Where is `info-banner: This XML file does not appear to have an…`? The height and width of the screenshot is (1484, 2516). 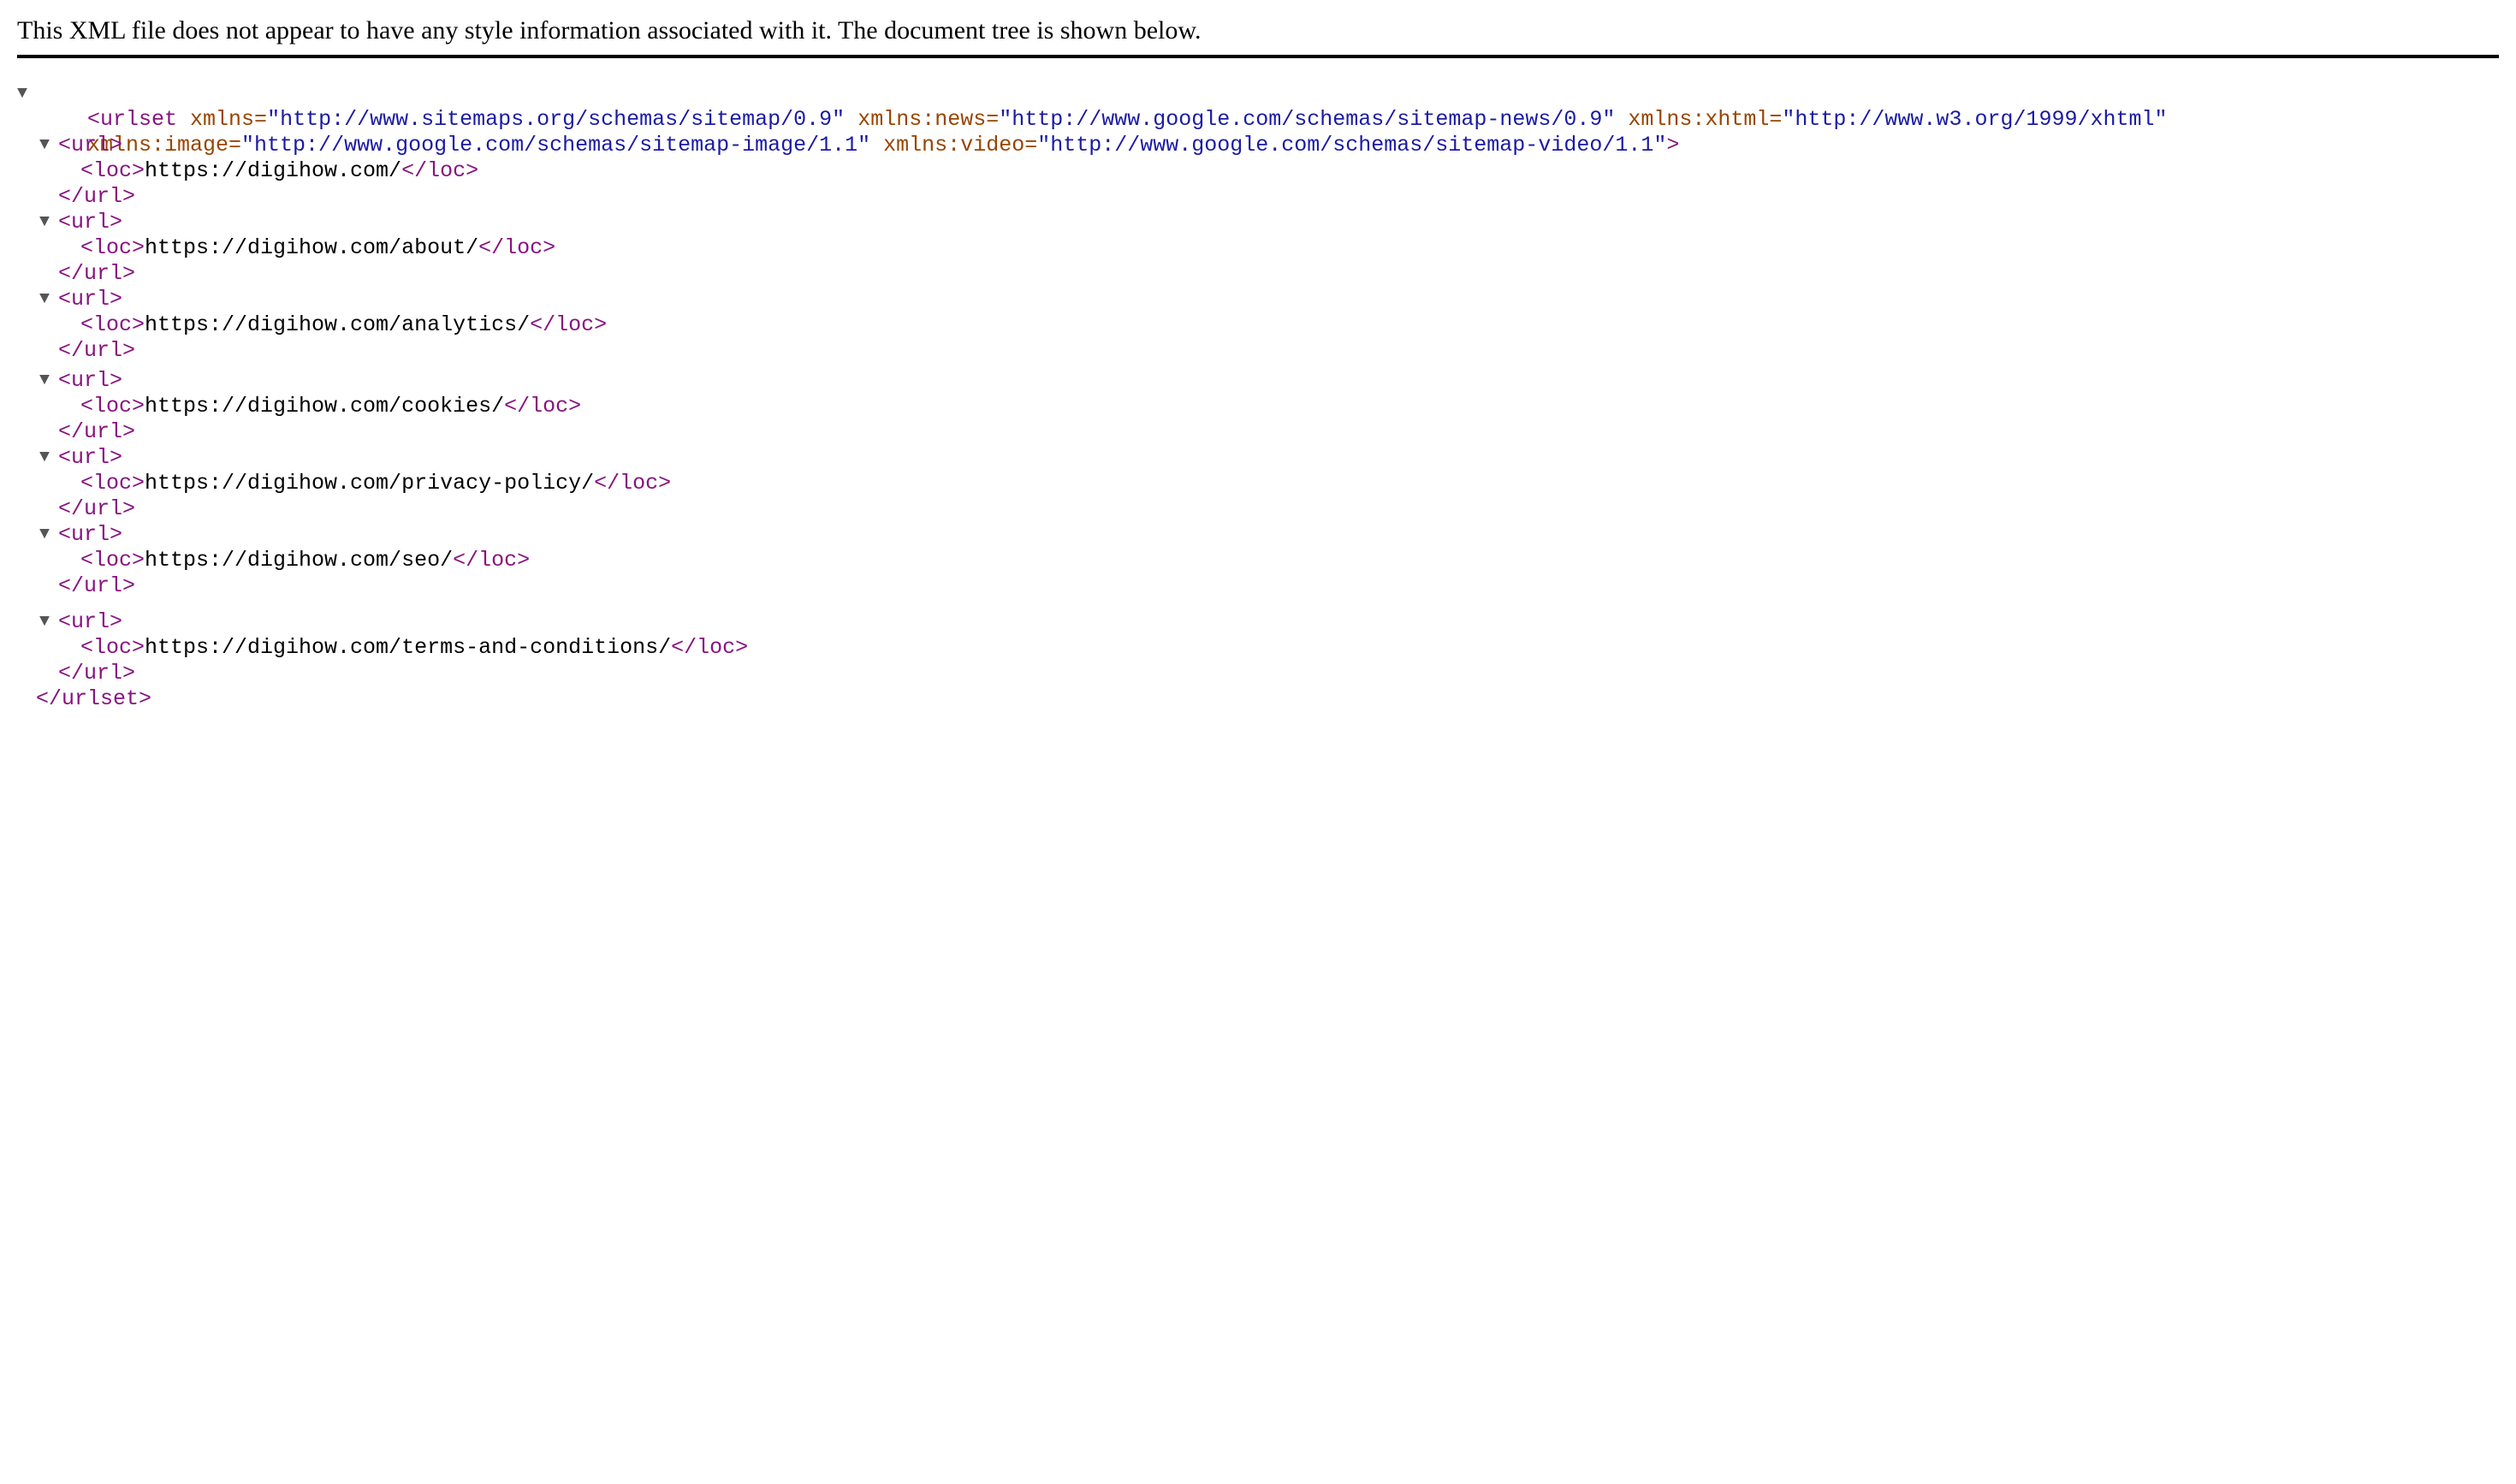 info-banner: This XML file does not appear to have an… is located at coordinates (1258, 35).